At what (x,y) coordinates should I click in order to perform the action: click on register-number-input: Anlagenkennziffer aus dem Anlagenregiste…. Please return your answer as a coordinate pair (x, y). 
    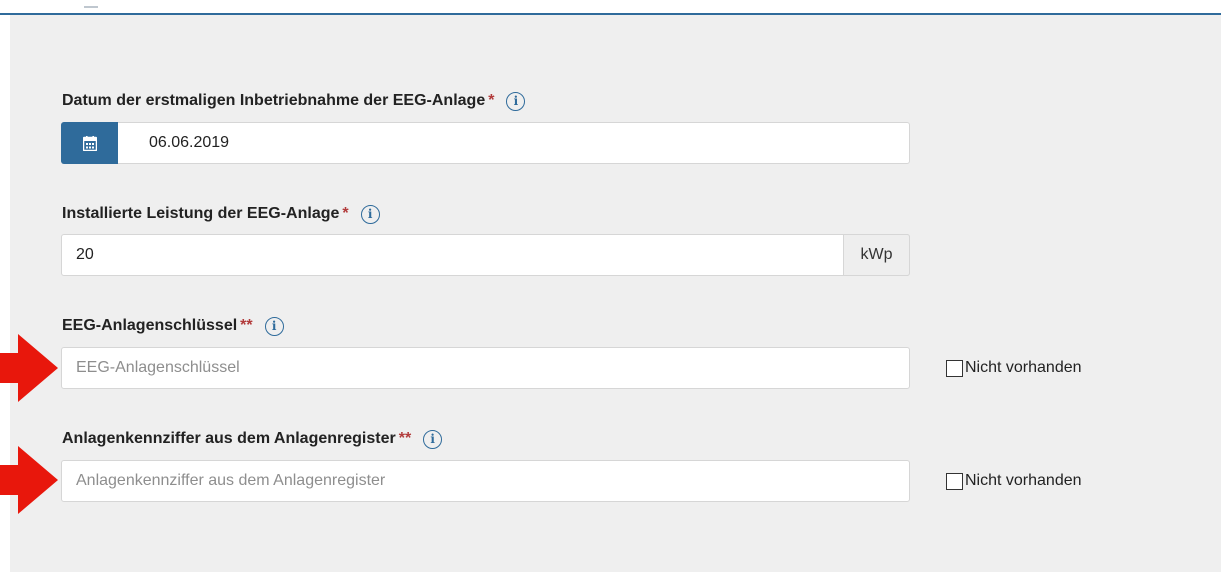
    Looking at the image, I should click on (485, 481).